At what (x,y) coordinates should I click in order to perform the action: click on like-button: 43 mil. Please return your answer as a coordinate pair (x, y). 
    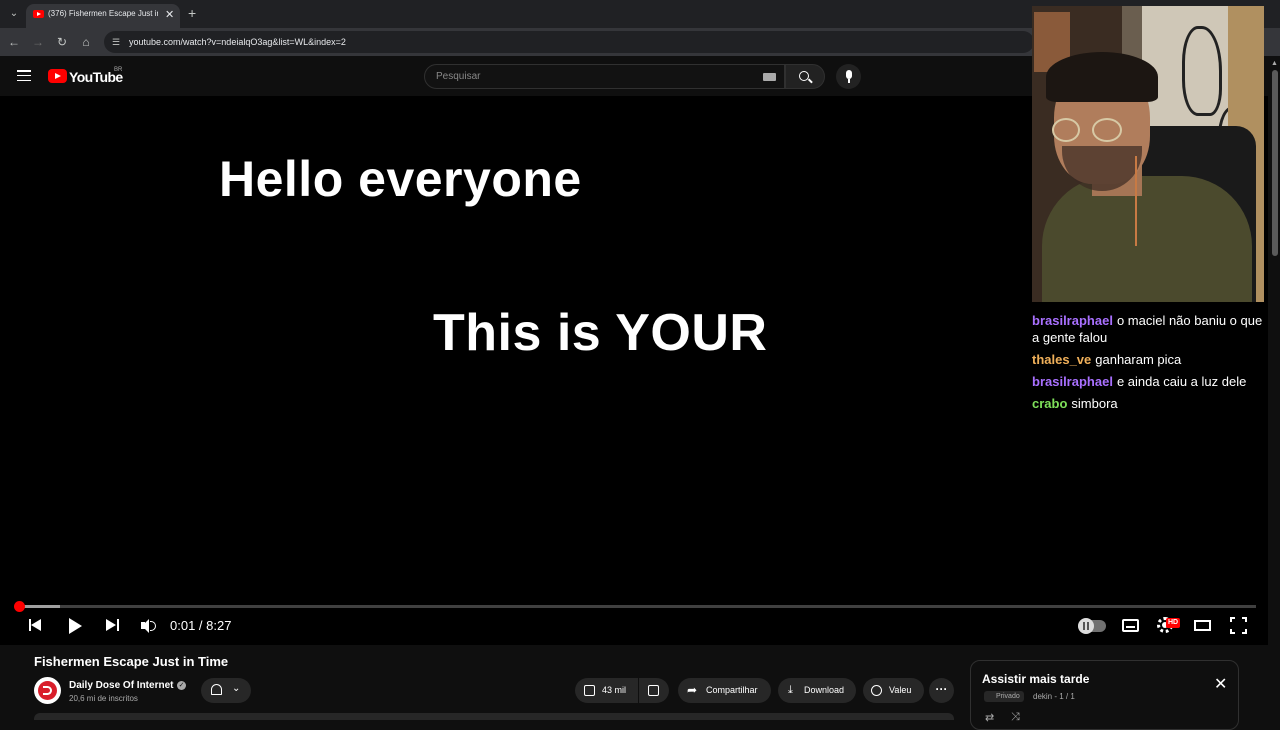
    Looking at the image, I should click on (606, 690).